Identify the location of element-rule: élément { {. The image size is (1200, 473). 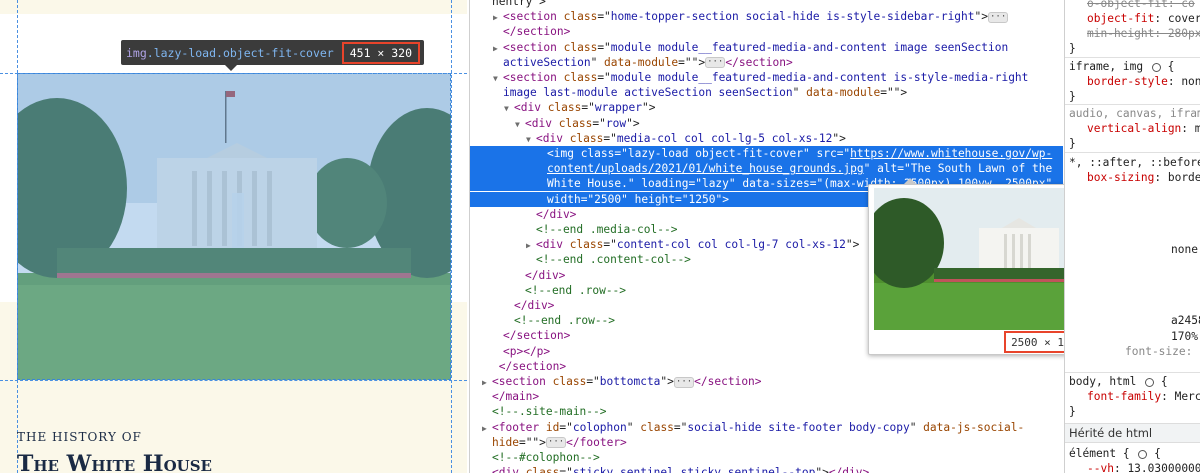
(1115, 453).